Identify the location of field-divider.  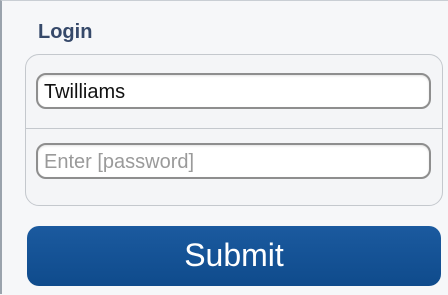
(234, 128).